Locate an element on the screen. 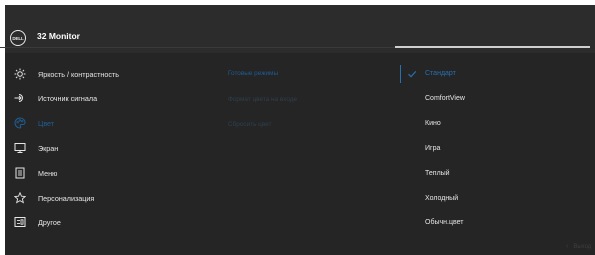  selection-indicator is located at coordinates (400, 74).